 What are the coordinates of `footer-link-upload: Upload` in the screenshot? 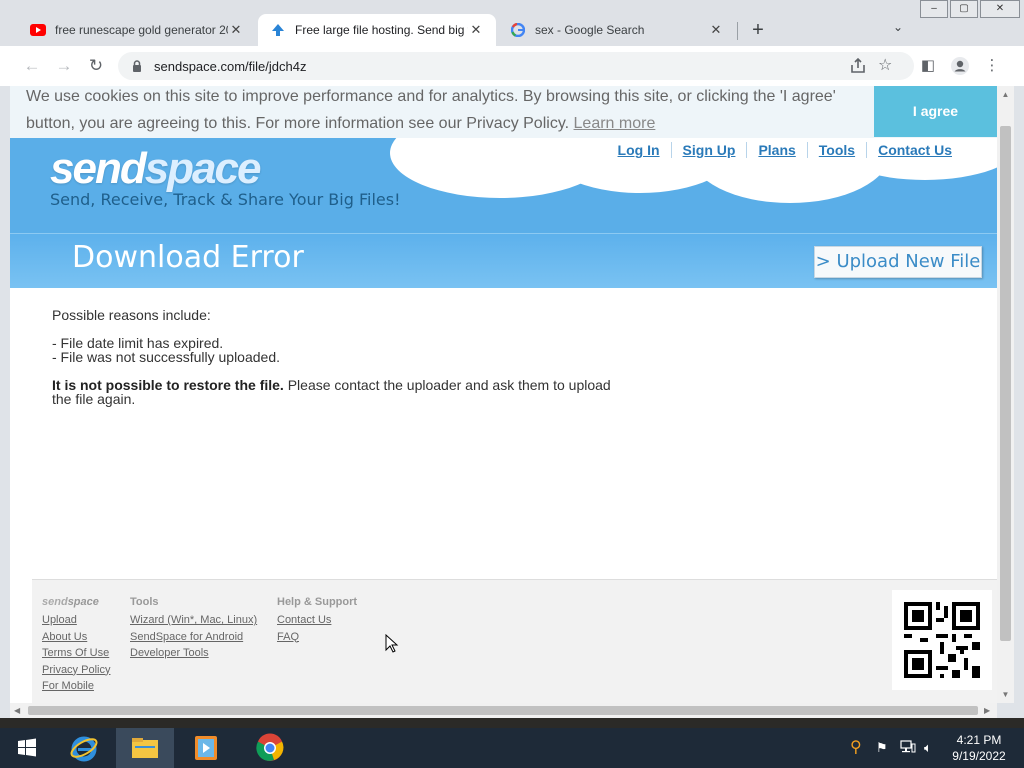 It's located at (76, 620).